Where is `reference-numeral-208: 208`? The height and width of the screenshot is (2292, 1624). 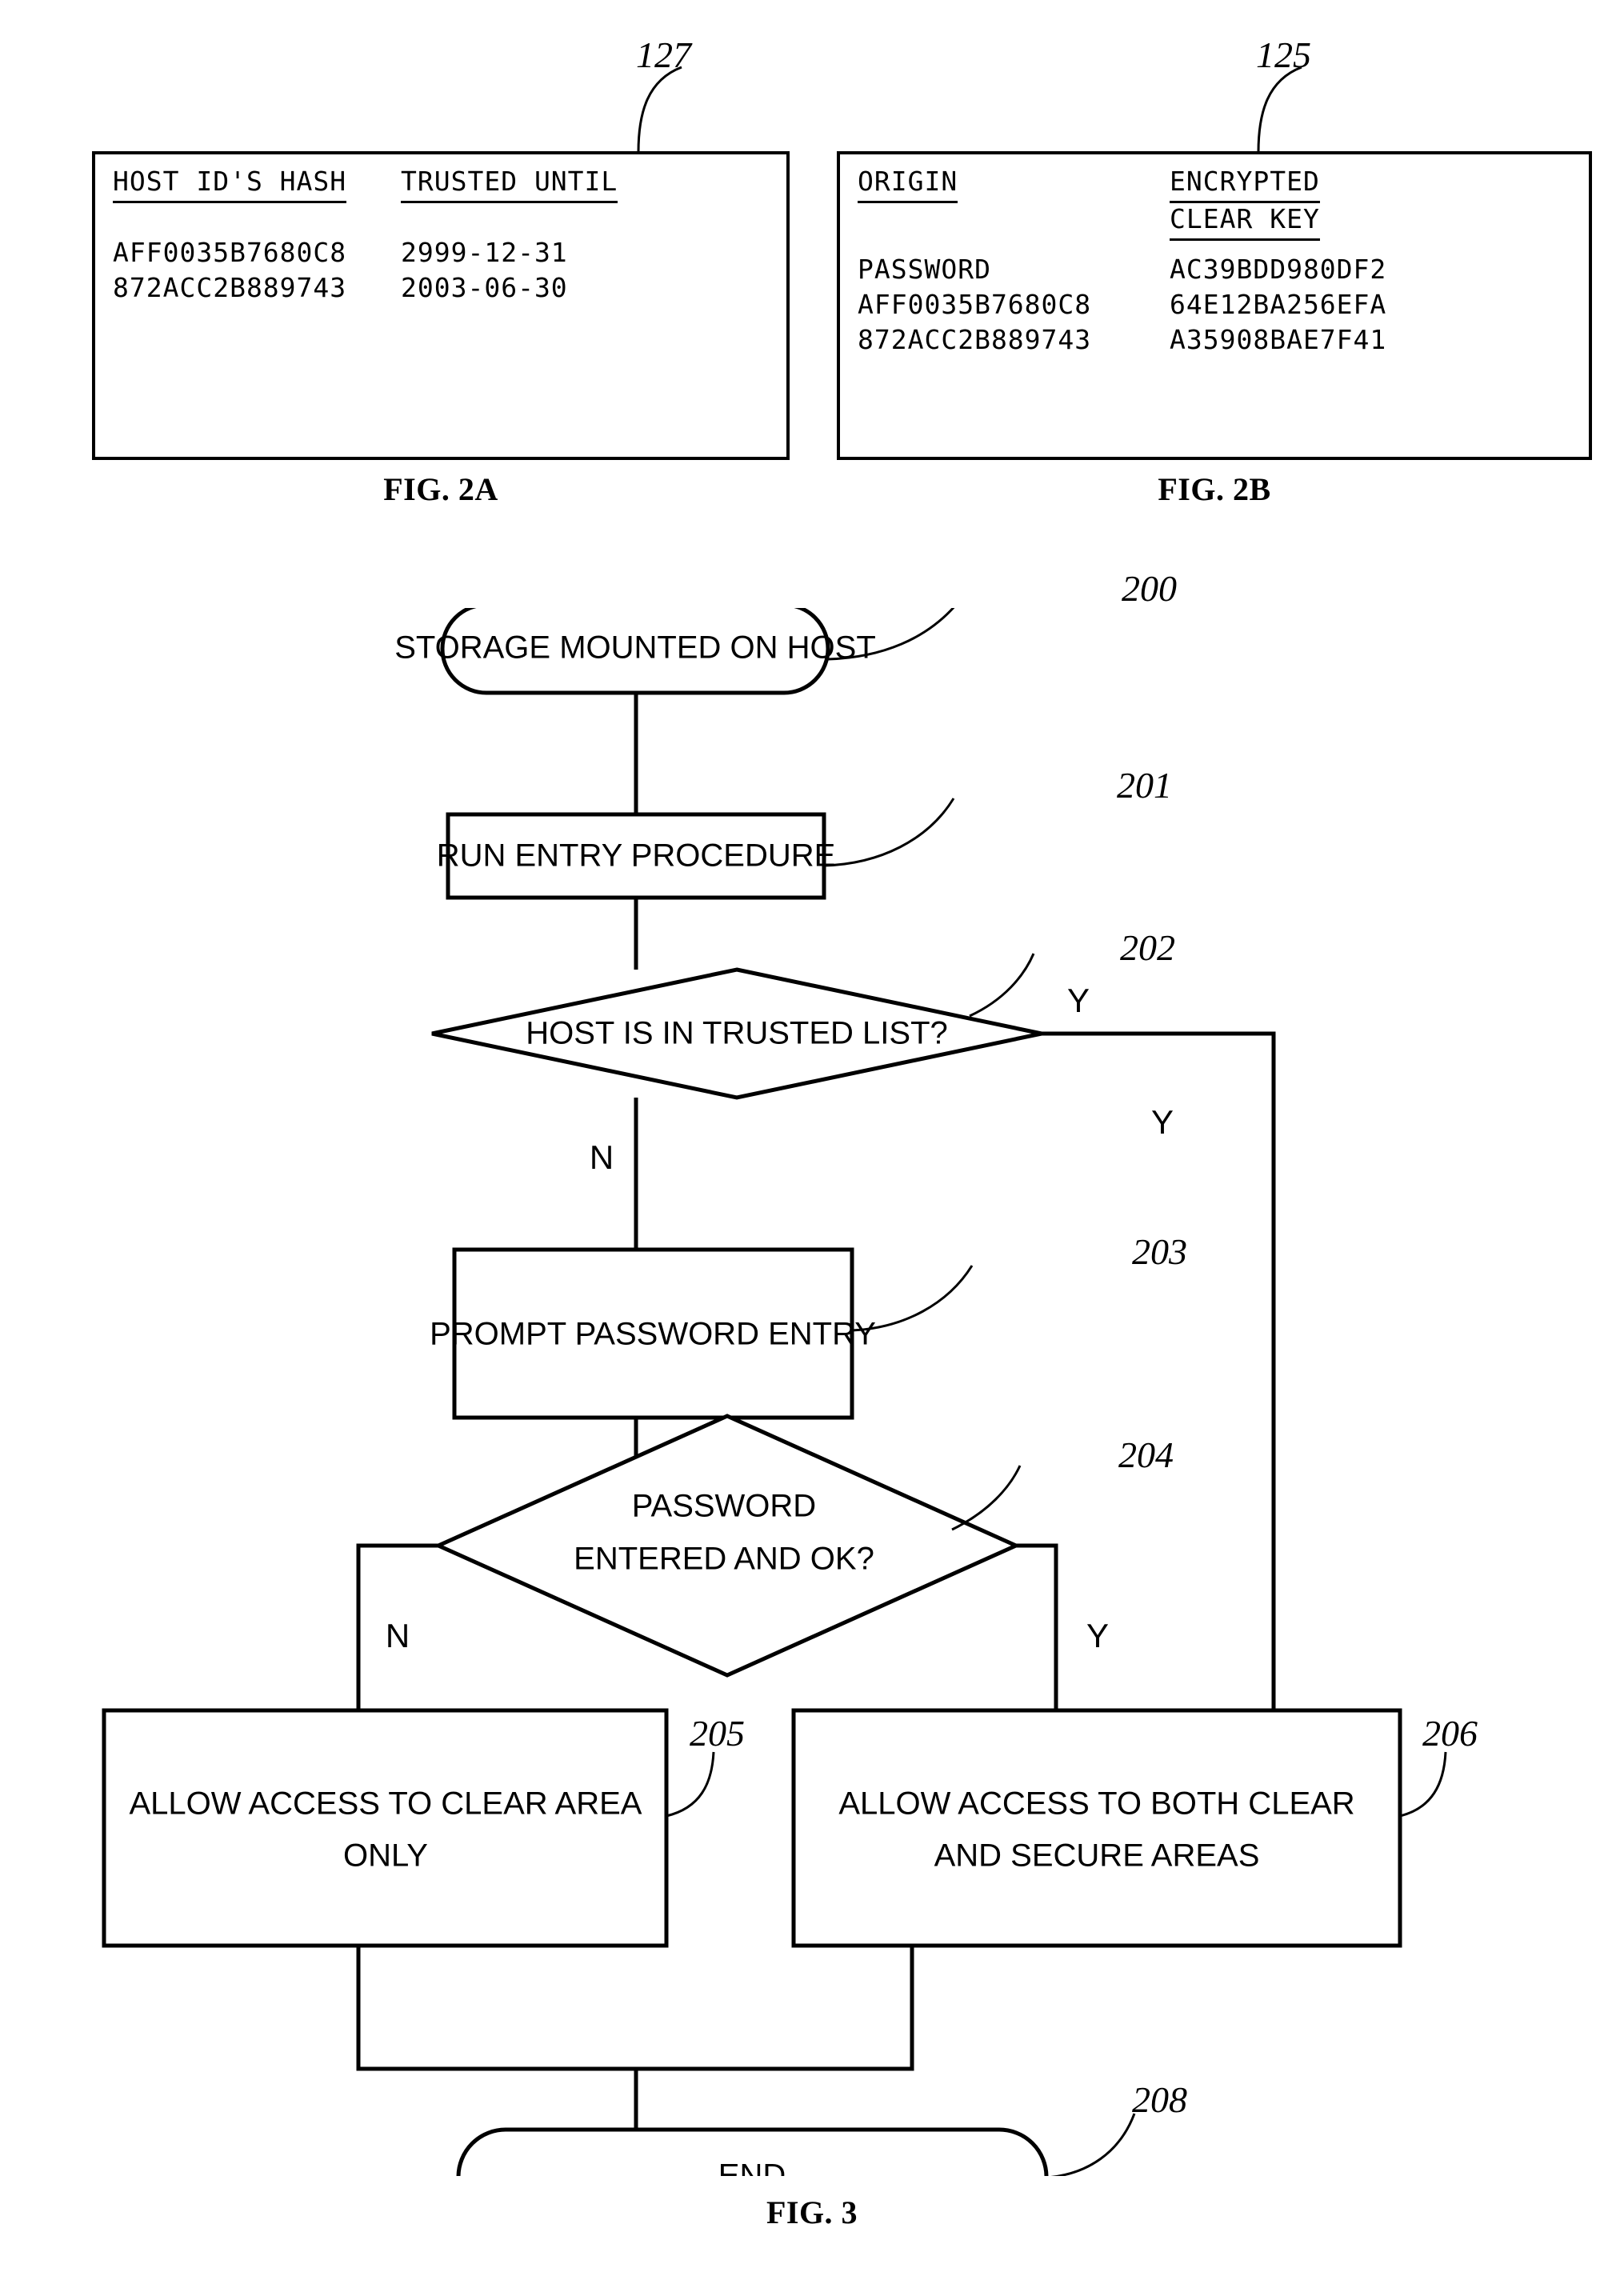
reference-numeral-208: 208 is located at coordinates (1159, 2099).